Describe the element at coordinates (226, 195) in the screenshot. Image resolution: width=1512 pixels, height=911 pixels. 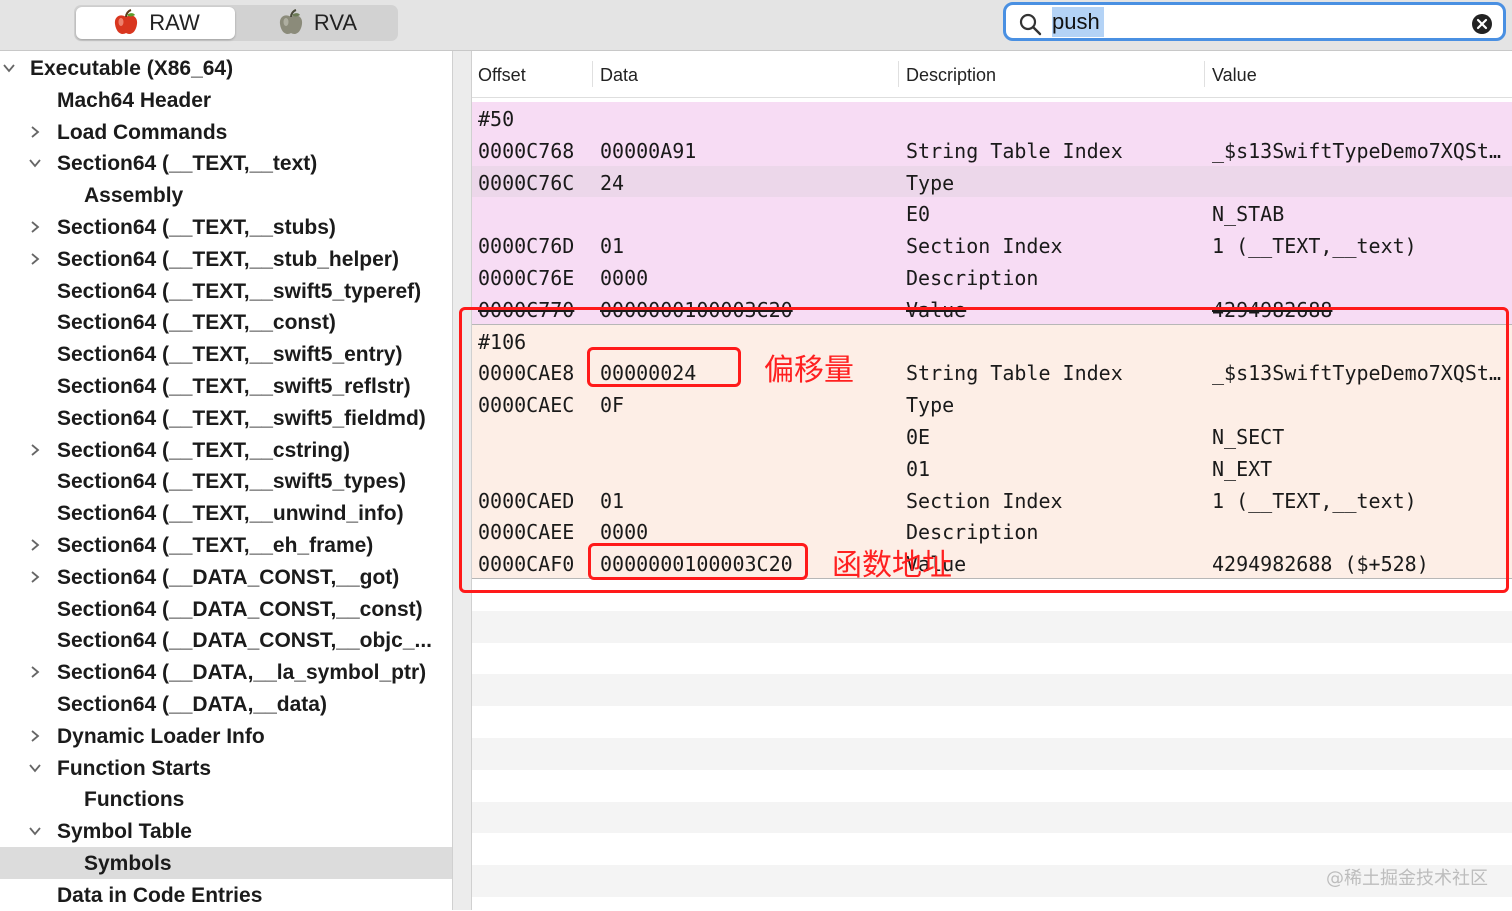
I see `sidebar-item: Assembly` at that location.